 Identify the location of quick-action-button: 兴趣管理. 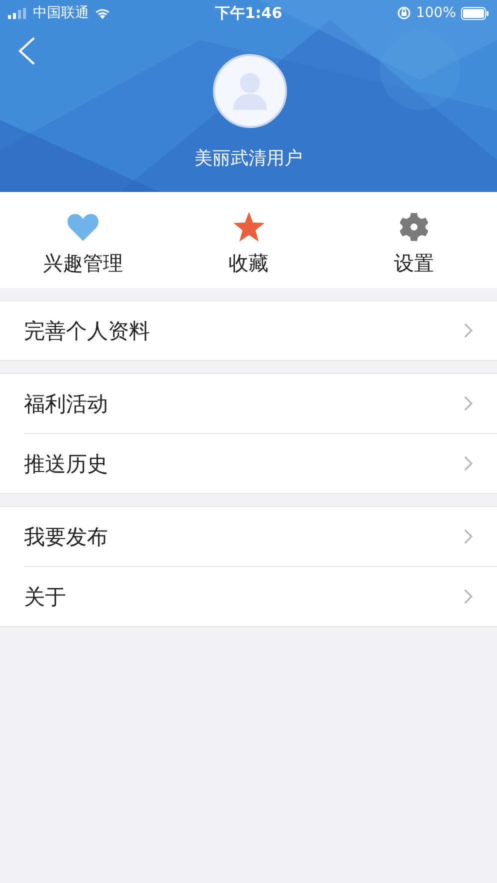
(83, 240).